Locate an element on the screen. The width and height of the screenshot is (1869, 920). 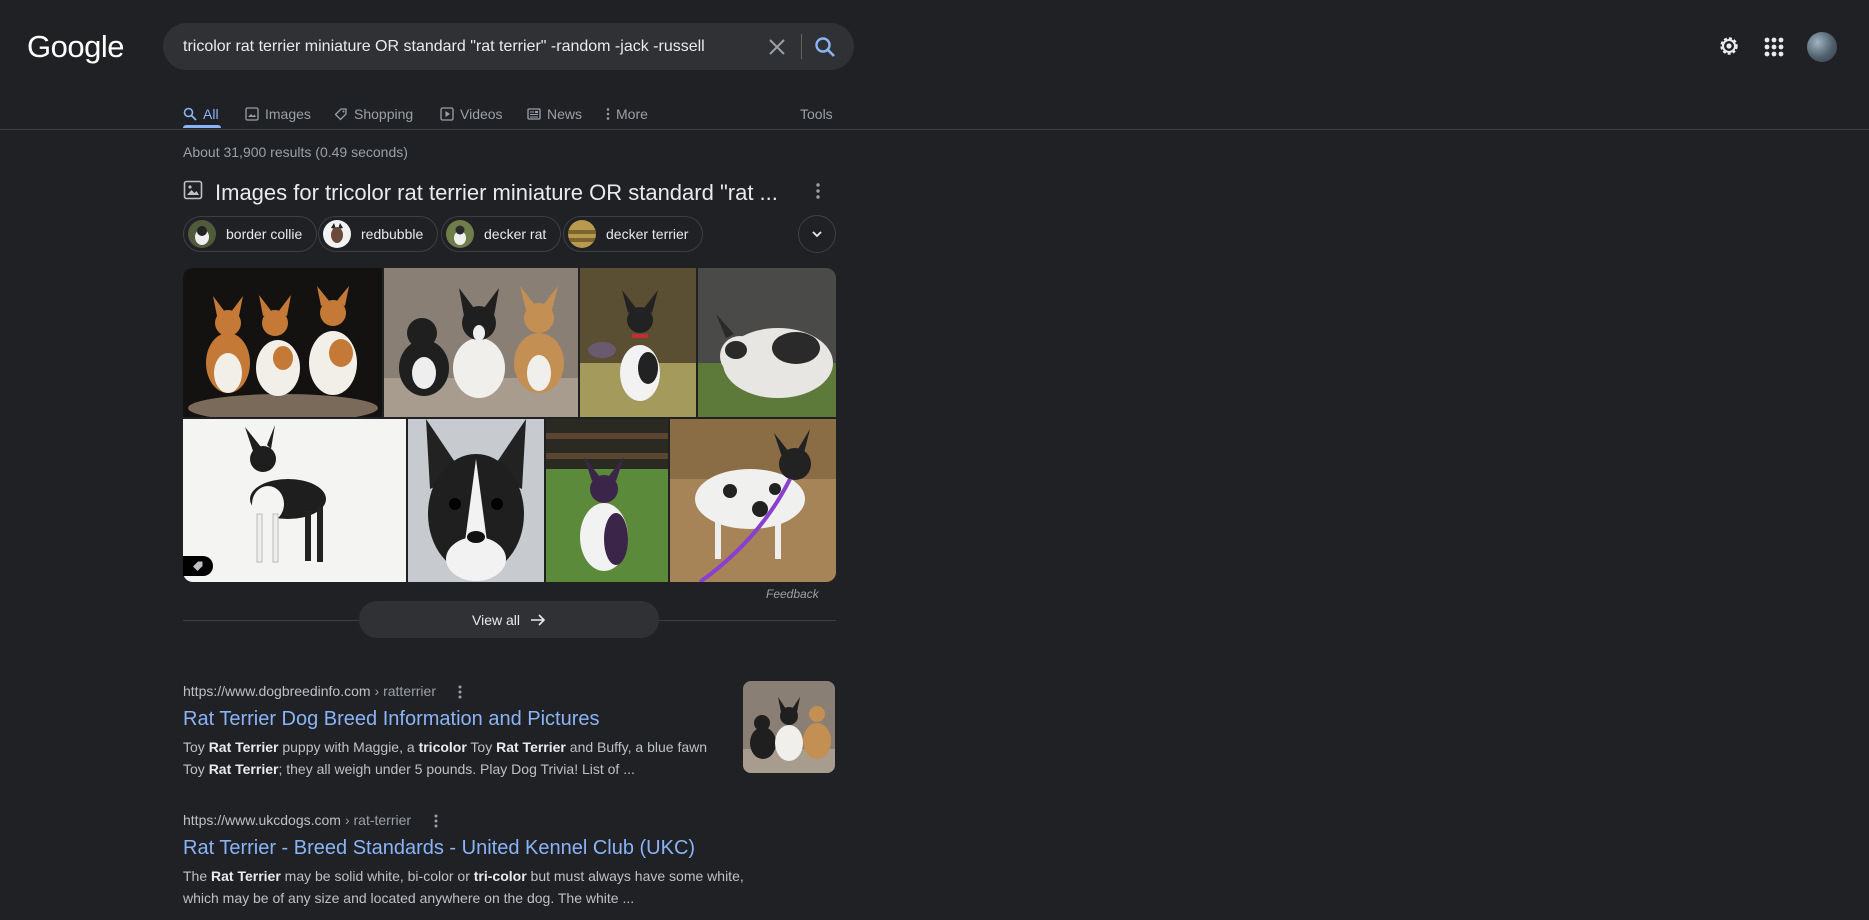
header-divider is located at coordinates (934, 129).